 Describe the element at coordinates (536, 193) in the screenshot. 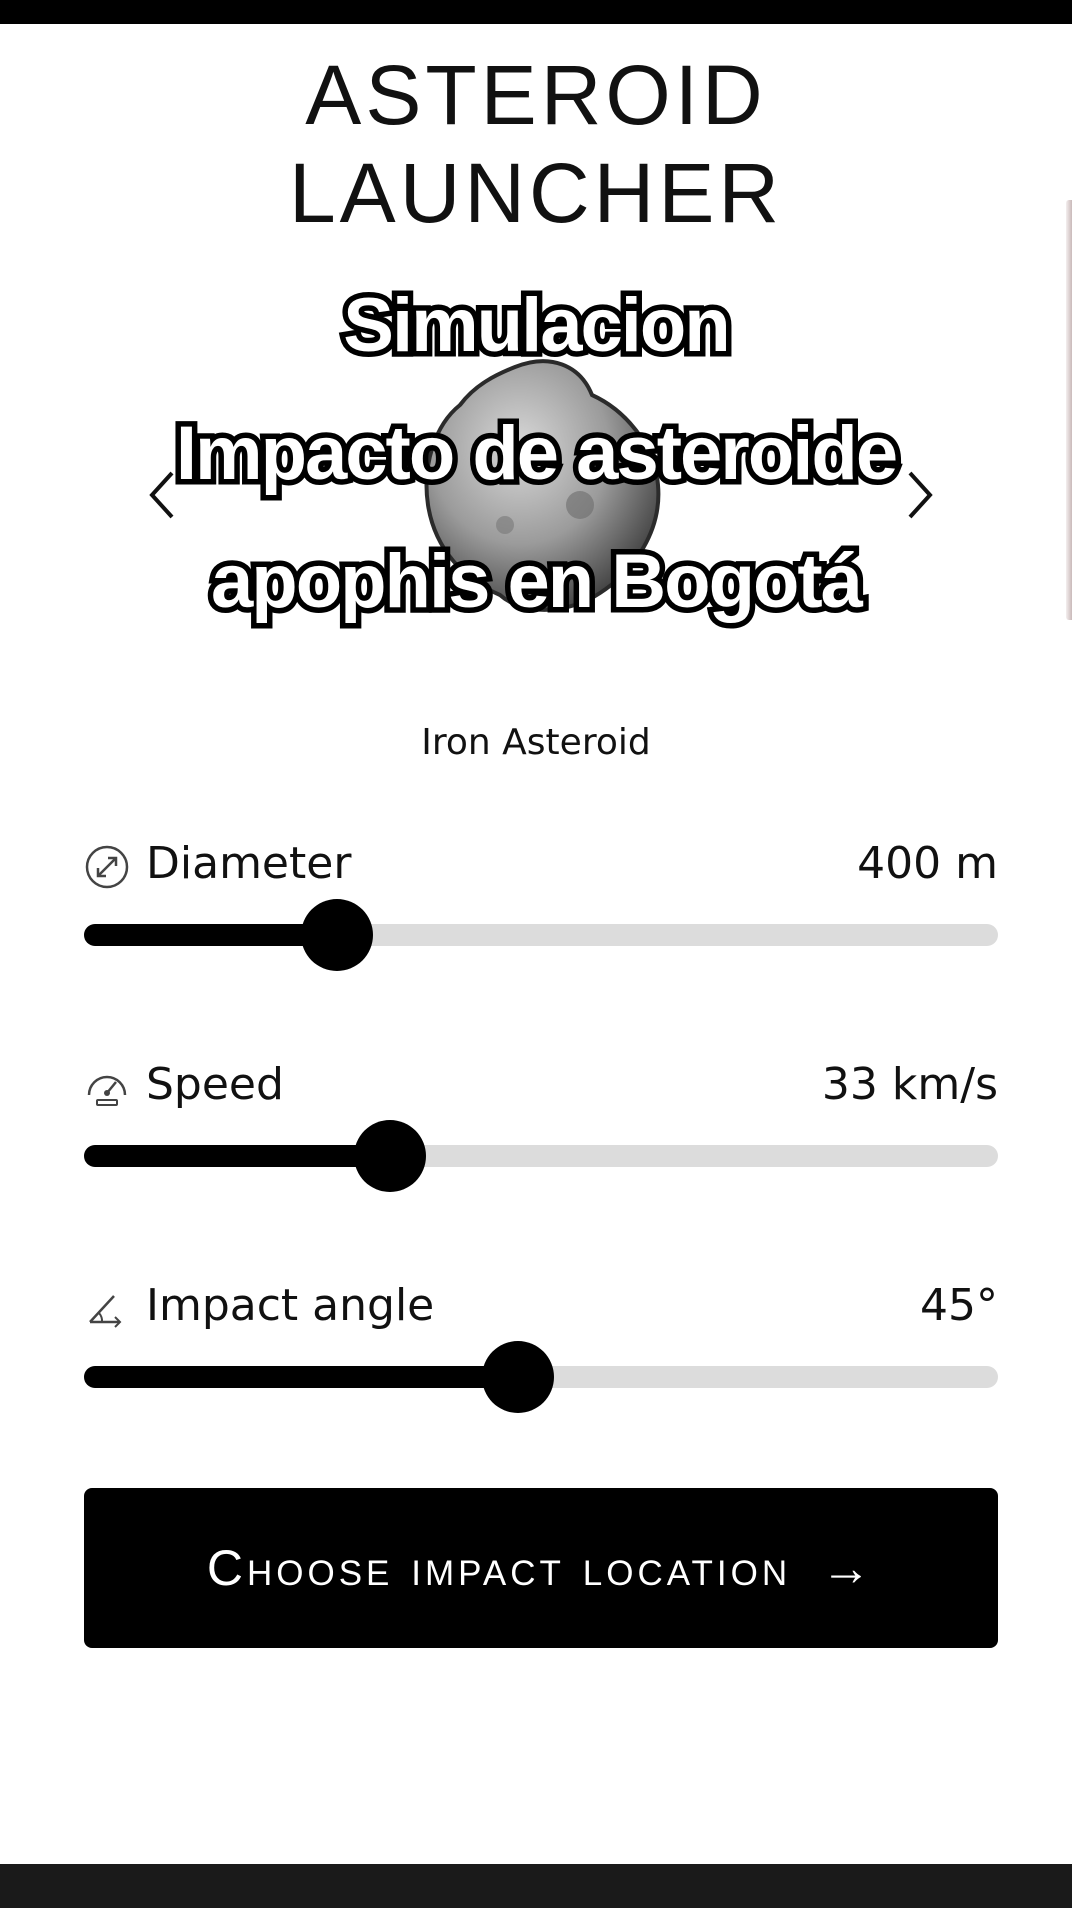

I see `app-title-line-2: LAUNCHER` at that location.